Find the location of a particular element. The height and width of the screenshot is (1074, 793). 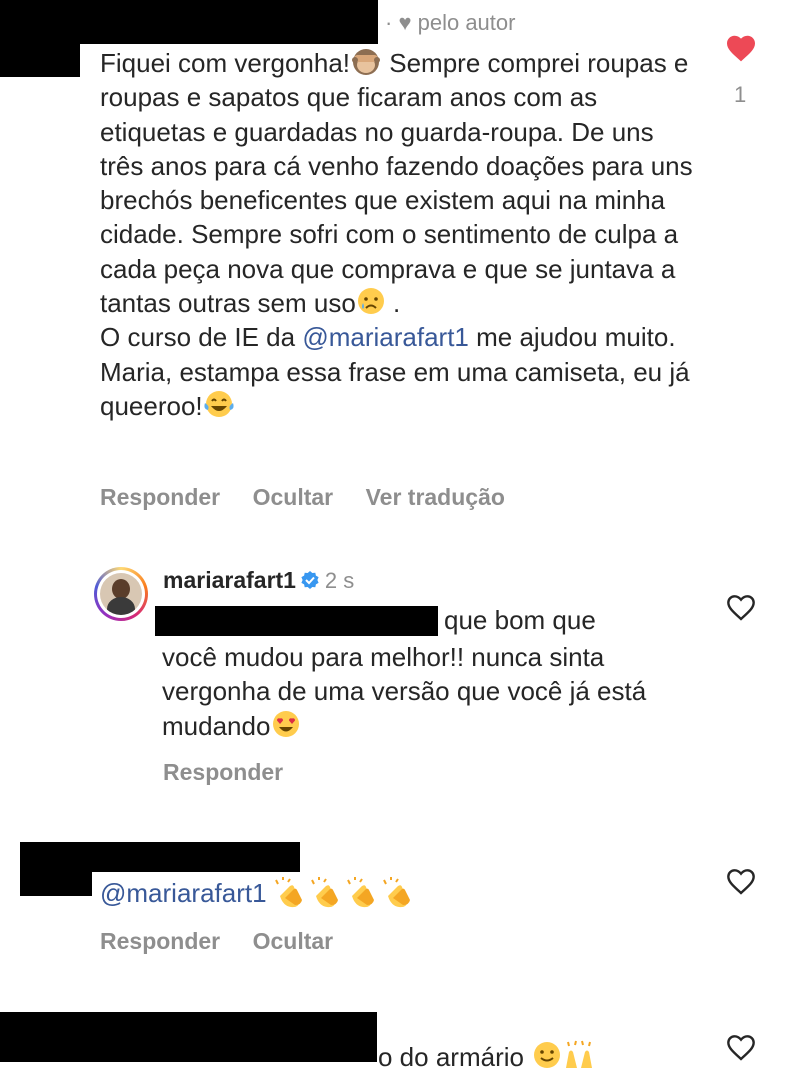

reply-username: mariarafart1 is located at coordinates (229, 580).